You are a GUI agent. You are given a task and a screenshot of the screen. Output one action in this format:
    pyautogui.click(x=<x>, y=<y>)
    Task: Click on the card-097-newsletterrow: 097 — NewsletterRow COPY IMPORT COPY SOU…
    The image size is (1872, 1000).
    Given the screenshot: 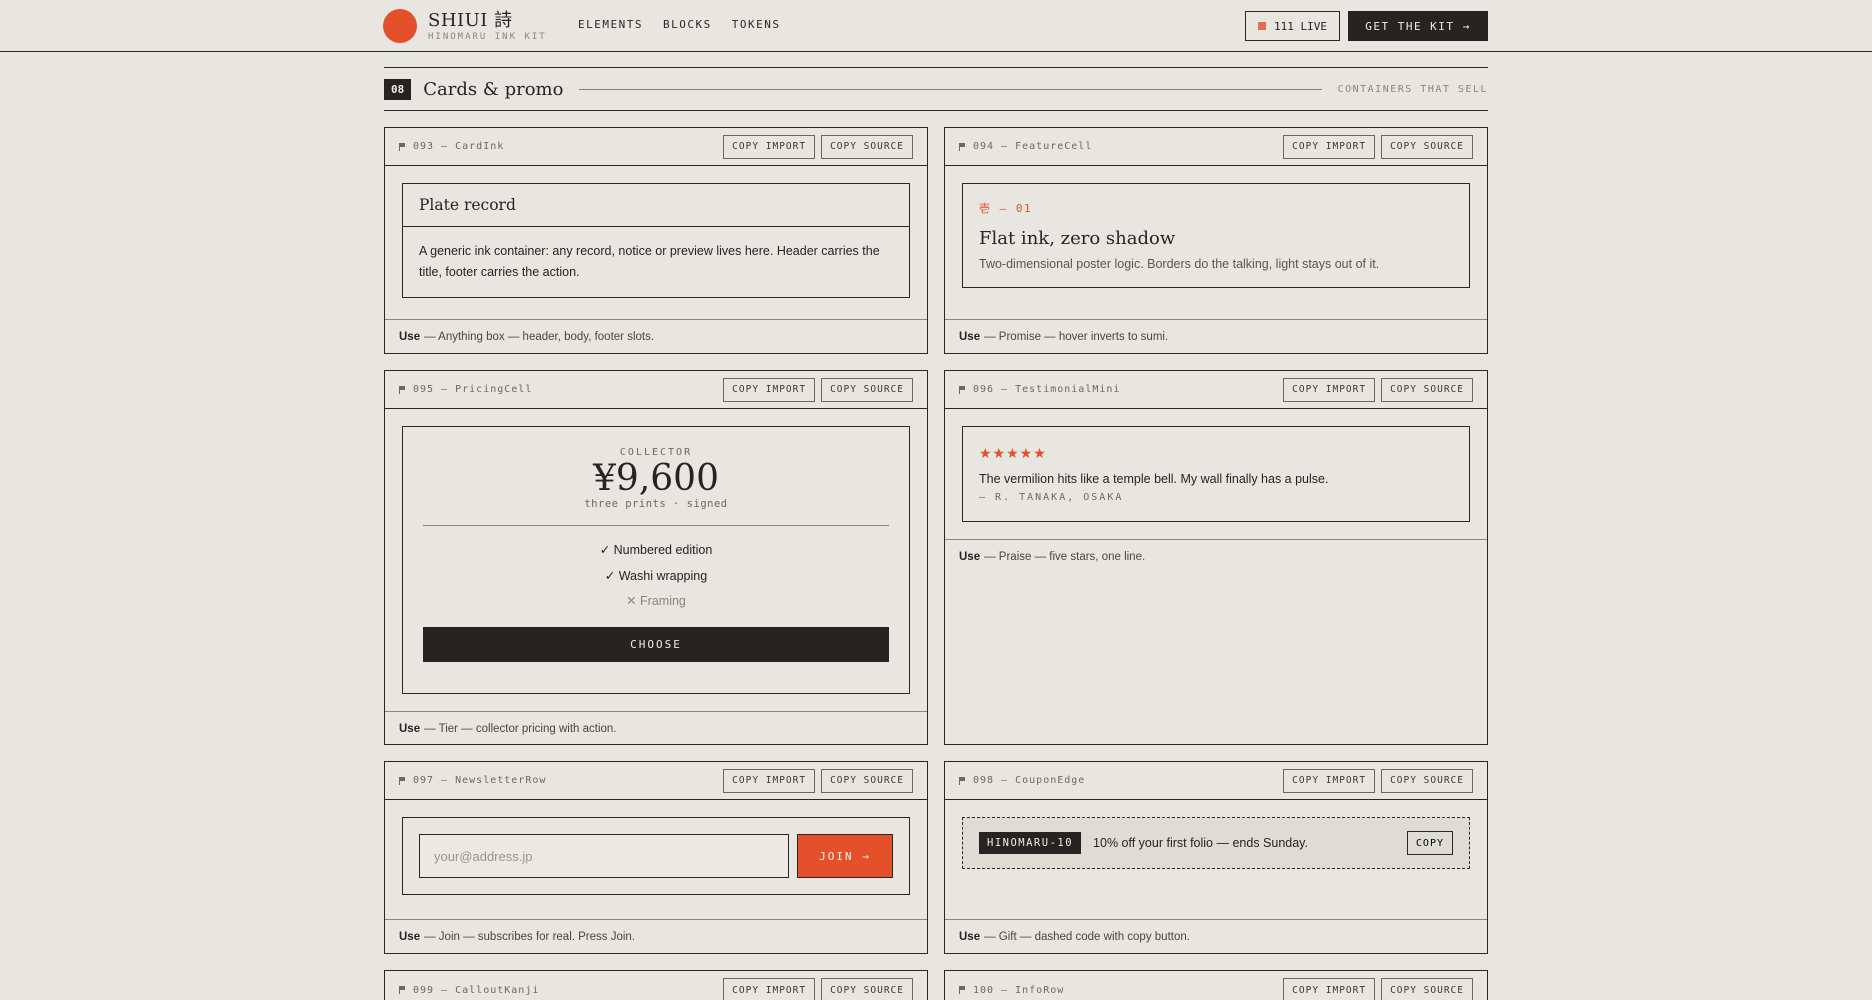 What is the action you would take?
    pyautogui.click(x=656, y=857)
    